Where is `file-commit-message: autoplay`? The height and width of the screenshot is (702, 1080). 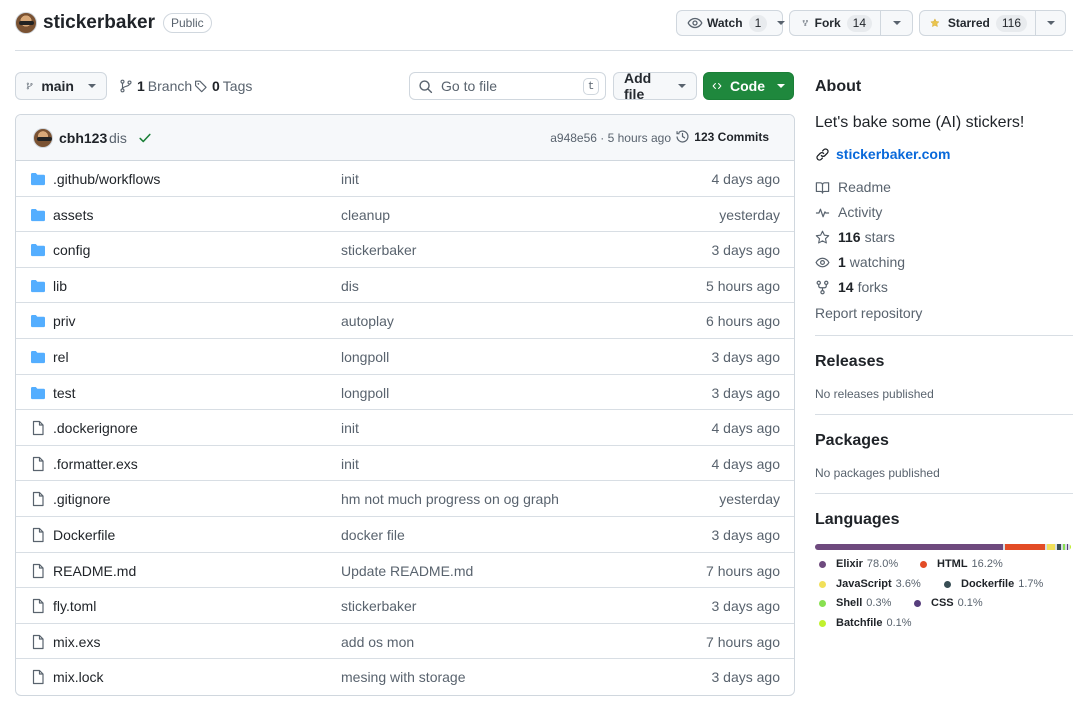 file-commit-message: autoplay is located at coordinates (367, 321).